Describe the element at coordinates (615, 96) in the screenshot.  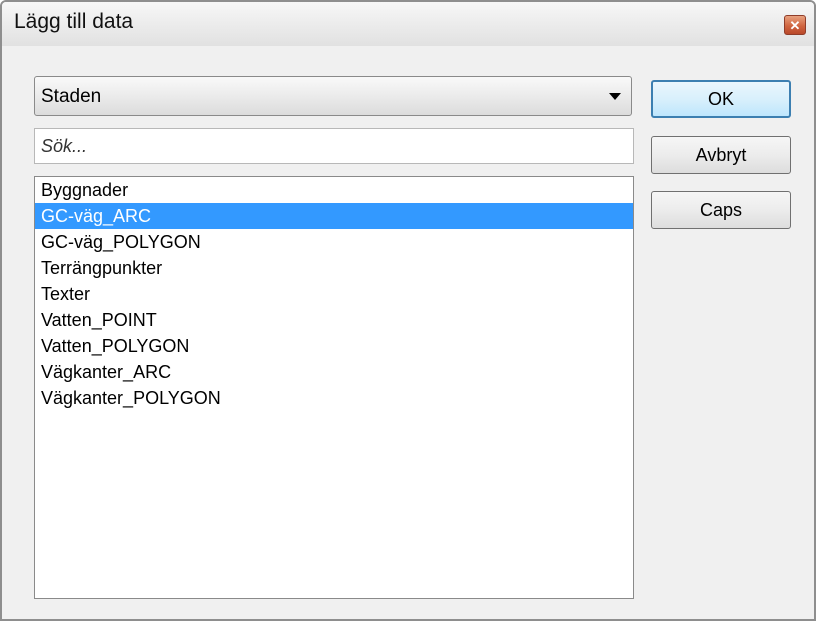
I see `chevron-down-icon` at that location.